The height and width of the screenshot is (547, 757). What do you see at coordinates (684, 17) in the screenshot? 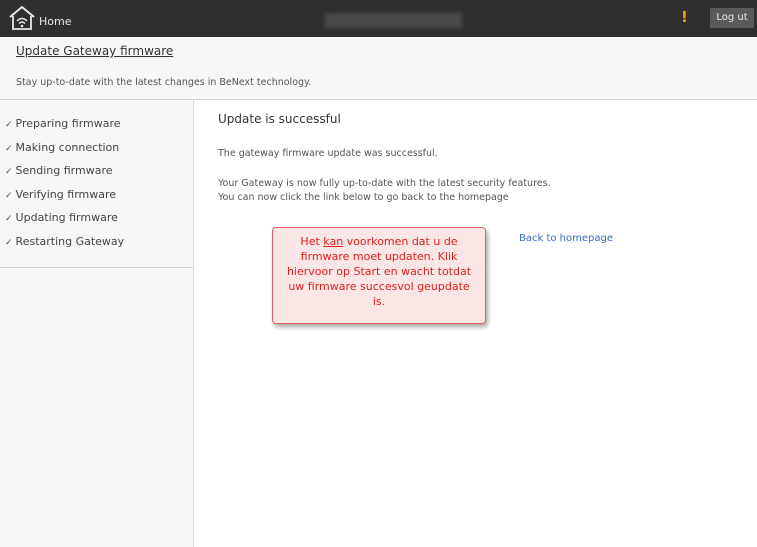
I see `alert-icon: !` at bounding box center [684, 17].